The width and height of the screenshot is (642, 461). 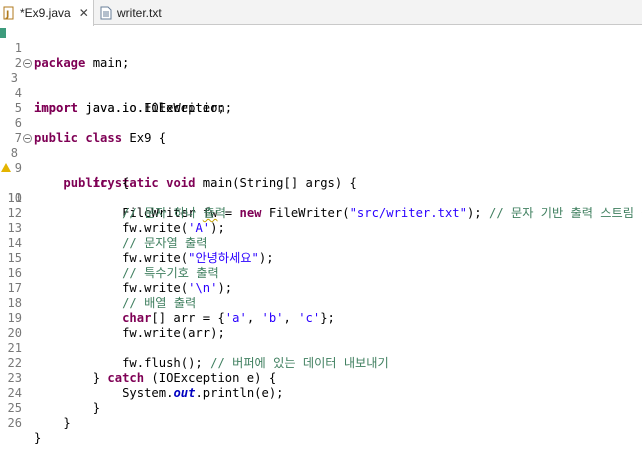 I want to click on tab-label: writer.txt, so click(x=139, y=12).